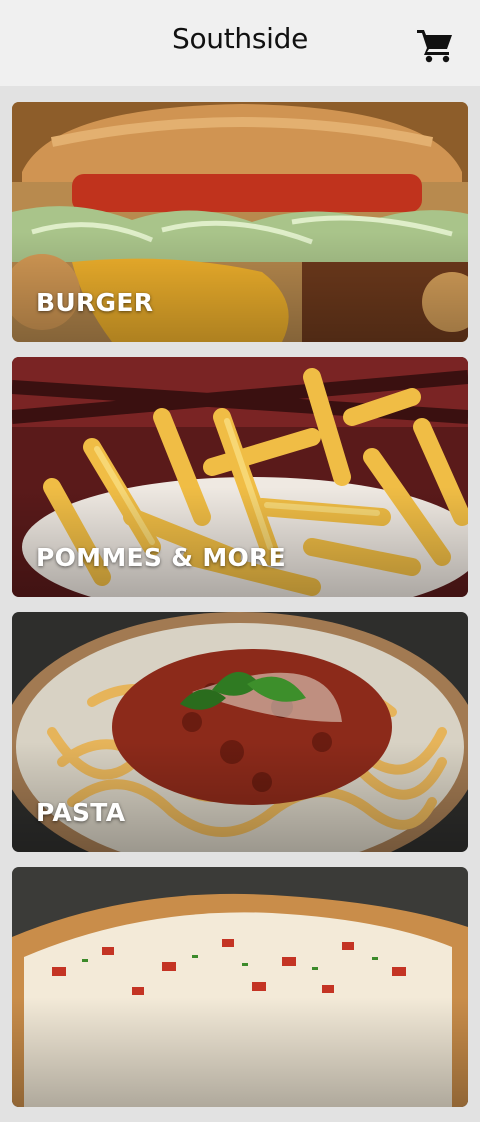  Describe the element at coordinates (240, 38) in the screenshot. I see `page-title: Southside` at that location.